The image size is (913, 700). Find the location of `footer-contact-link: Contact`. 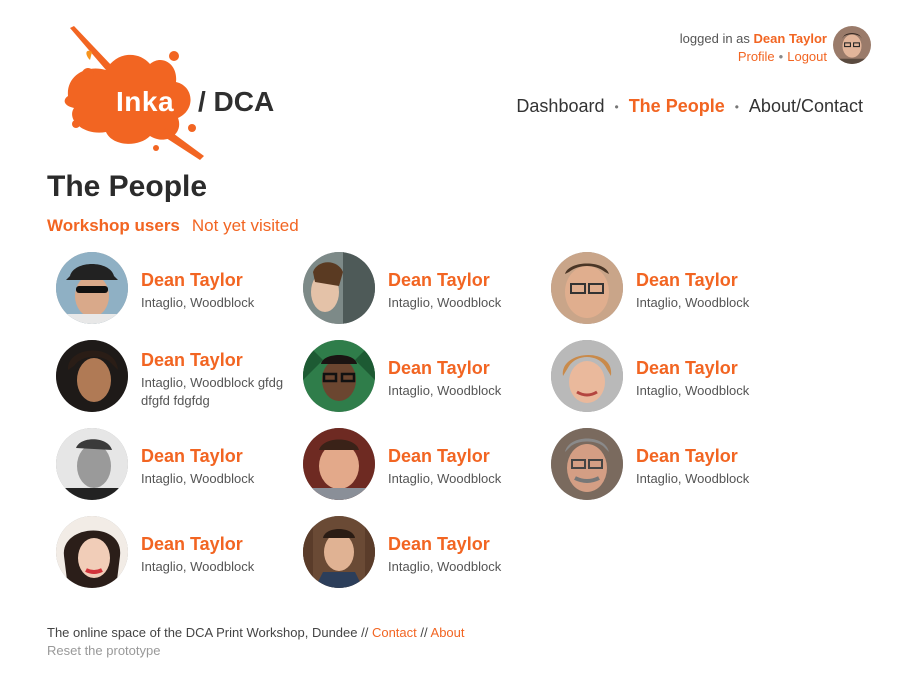

footer-contact-link: Contact is located at coordinates (394, 632).